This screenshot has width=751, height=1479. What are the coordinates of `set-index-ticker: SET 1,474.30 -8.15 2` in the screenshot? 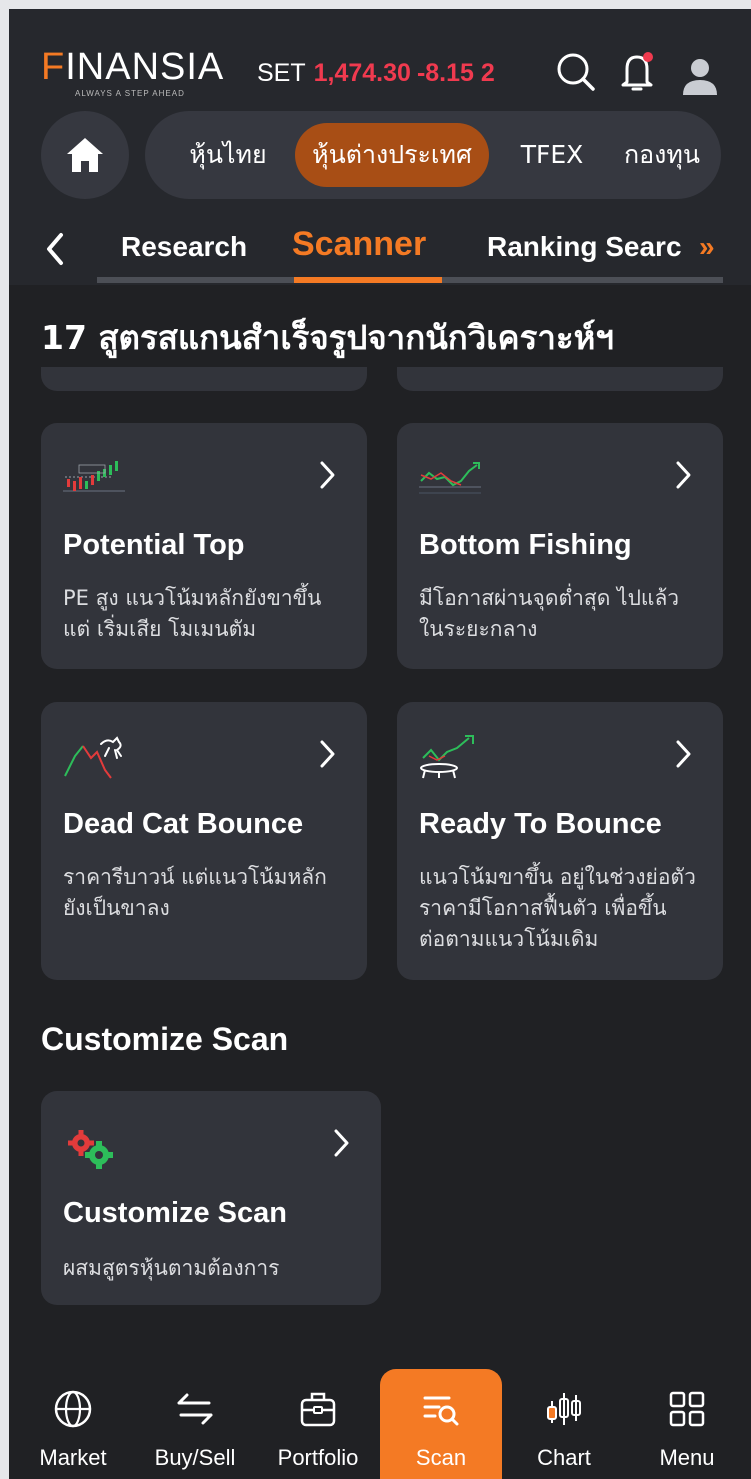 It's located at (376, 73).